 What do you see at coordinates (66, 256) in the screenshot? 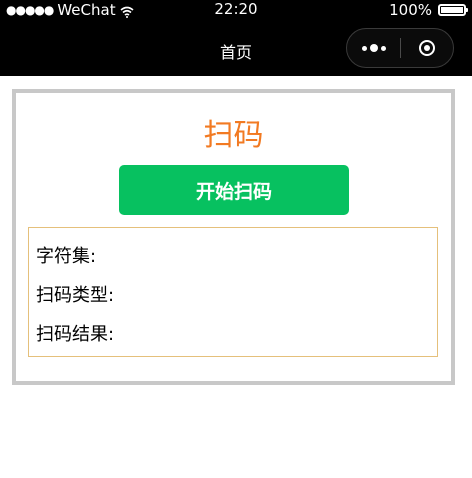
I see `charset-label: 字符集:` at bounding box center [66, 256].